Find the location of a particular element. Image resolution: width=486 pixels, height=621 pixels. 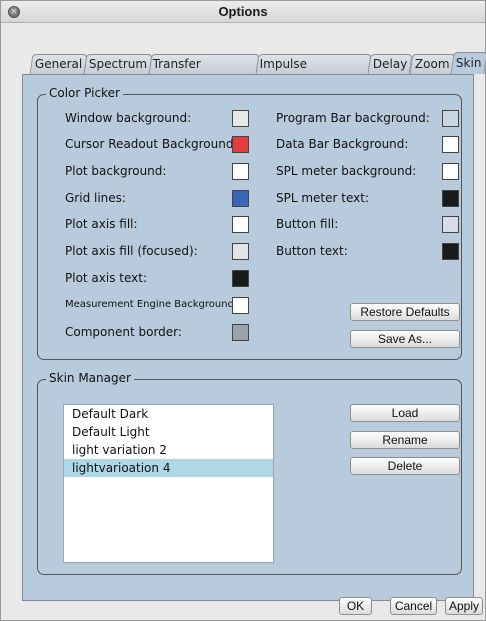

skin-manager-title: Skin Manager is located at coordinates (90, 378).